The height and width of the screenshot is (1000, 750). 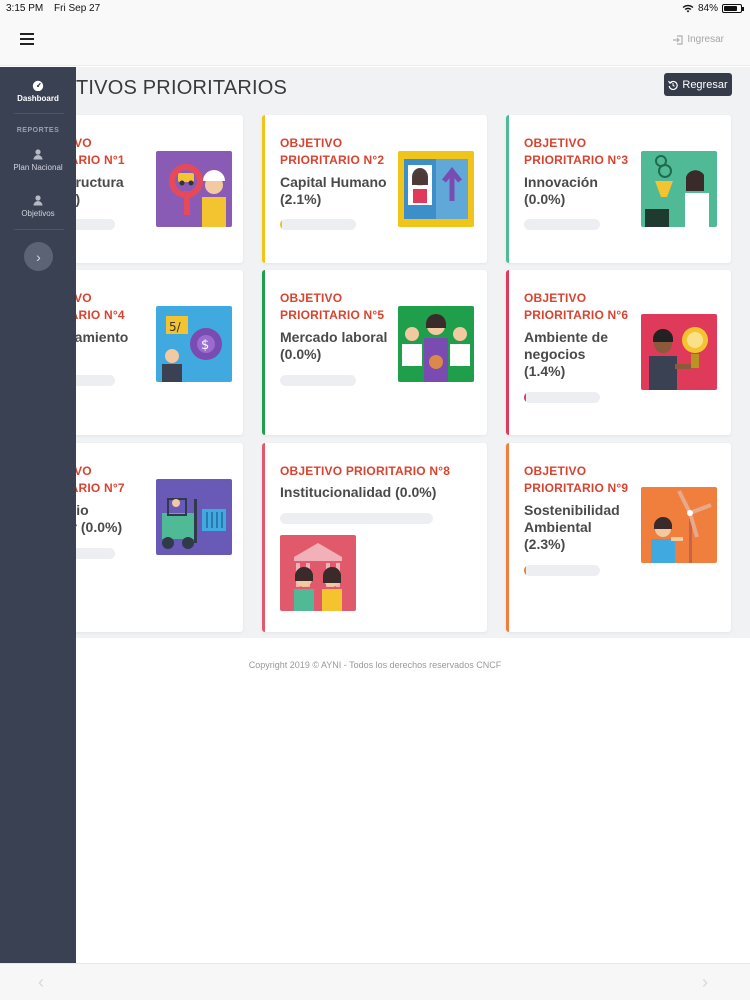 What do you see at coordinates (673, 85) in the screenshot?
I see `history-icon` at bounding box center [673, 85].